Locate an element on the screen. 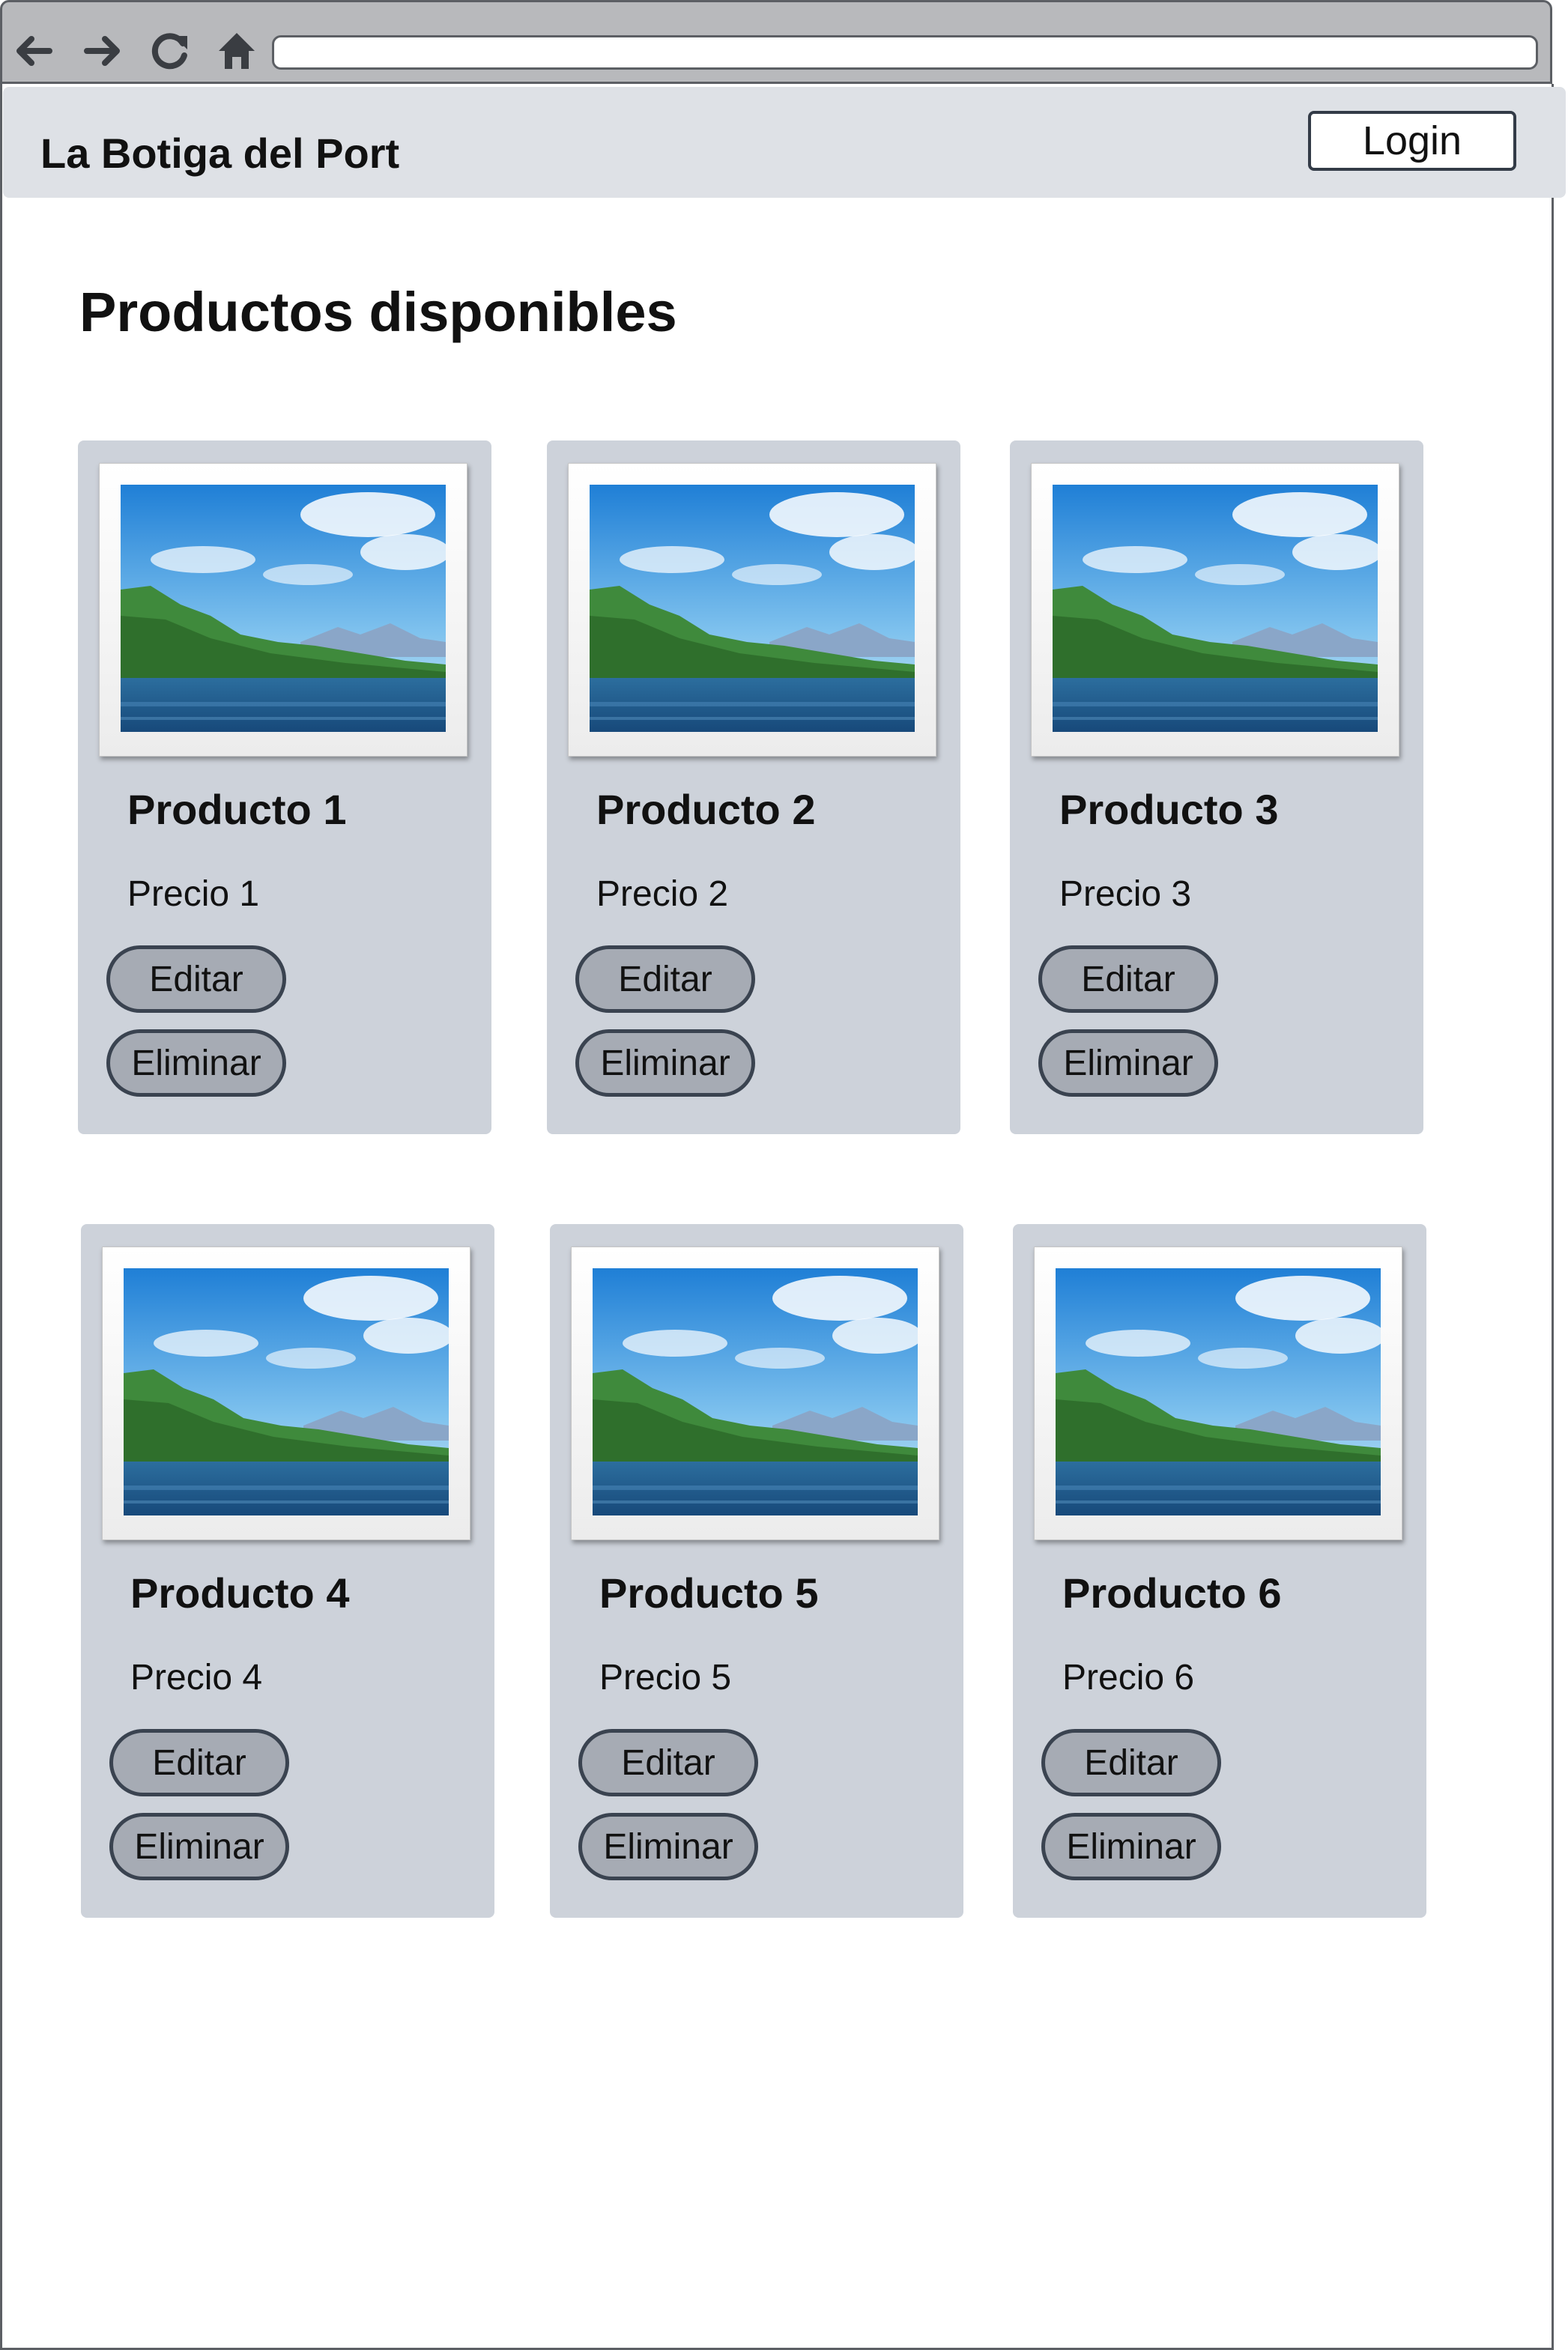  product-card: Producto 1 Precio 1 Editar Eliminar is located at coordinates (284, 787).